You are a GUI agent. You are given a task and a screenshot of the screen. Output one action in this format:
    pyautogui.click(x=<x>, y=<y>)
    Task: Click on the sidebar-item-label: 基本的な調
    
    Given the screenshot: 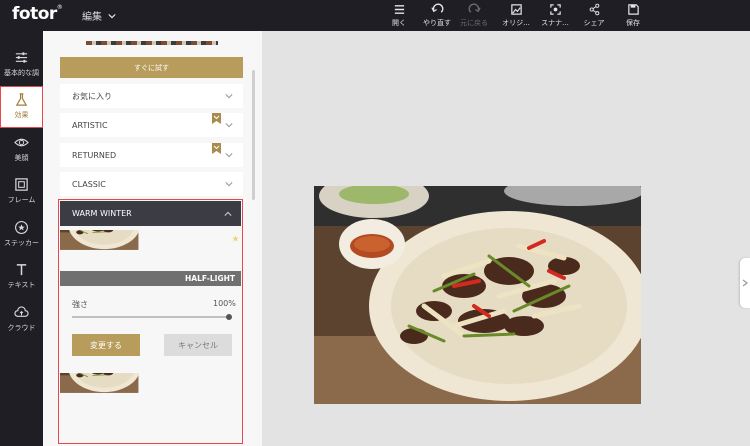 What is the action you would take?
    pyautogui.click(x=21, y=73)
    